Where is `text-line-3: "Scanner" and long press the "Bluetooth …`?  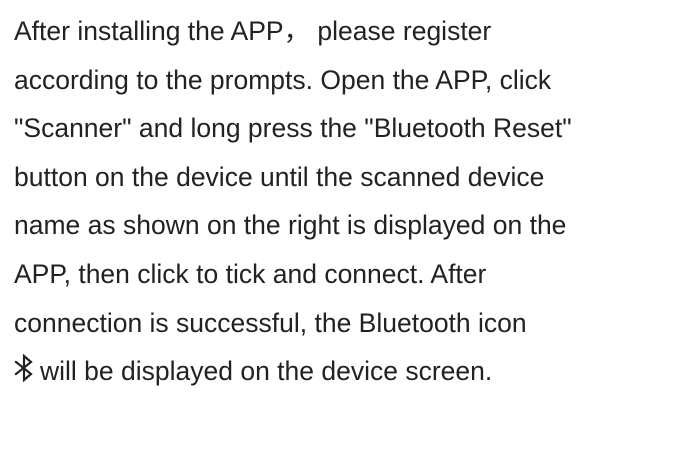 text-line-3: "Scanner" and long press the "Bluetooth … is located at coordinates (293, 128).